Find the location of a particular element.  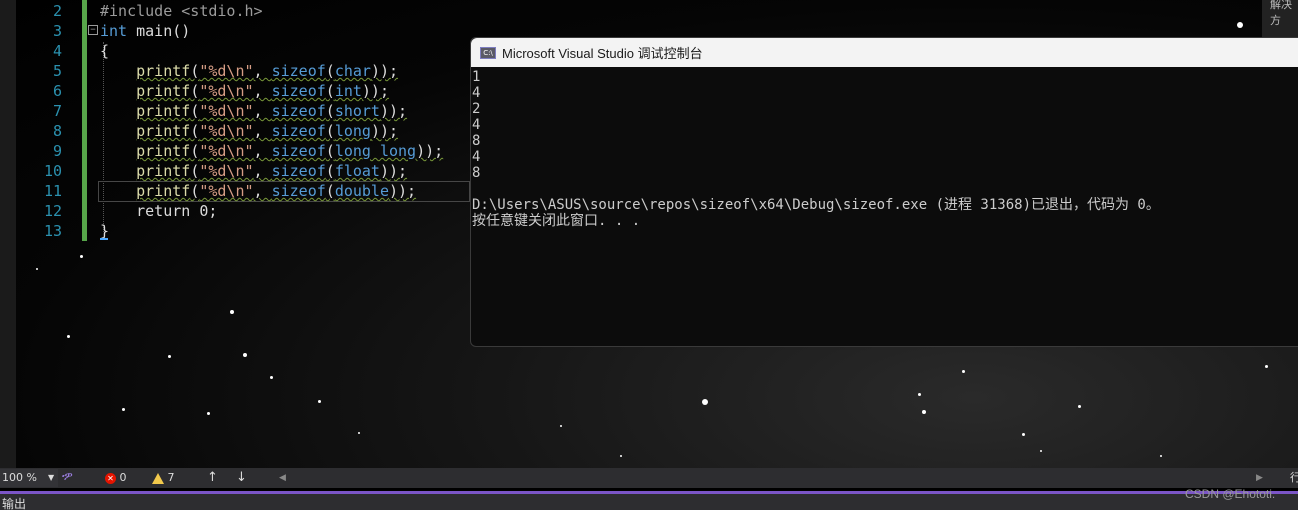

collapse-icon: − is located at coordinates (93, 30).